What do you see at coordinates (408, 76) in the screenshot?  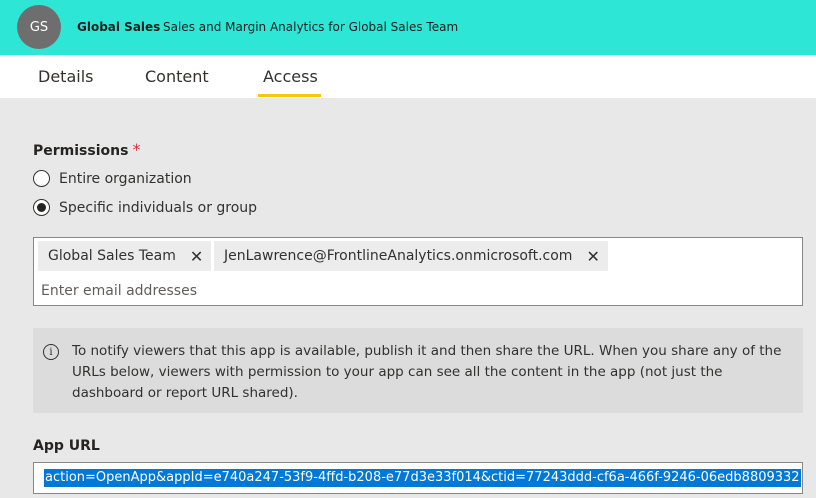 I see `tab-bar: Details Content Access` at bounding box center [408, 76].